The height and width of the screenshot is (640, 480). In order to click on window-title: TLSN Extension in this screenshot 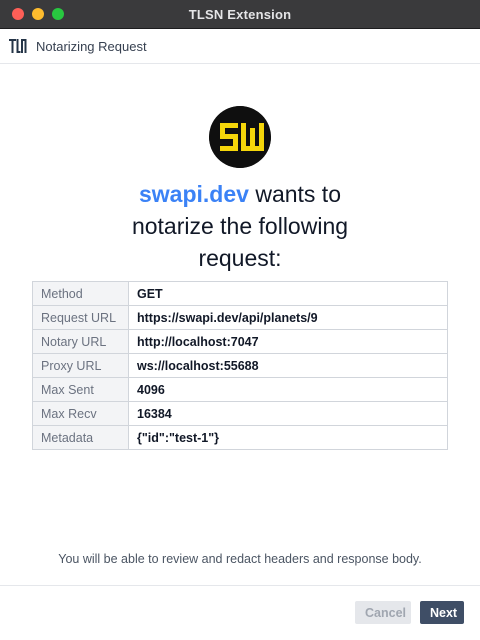, I will do `click(240, 14)`.